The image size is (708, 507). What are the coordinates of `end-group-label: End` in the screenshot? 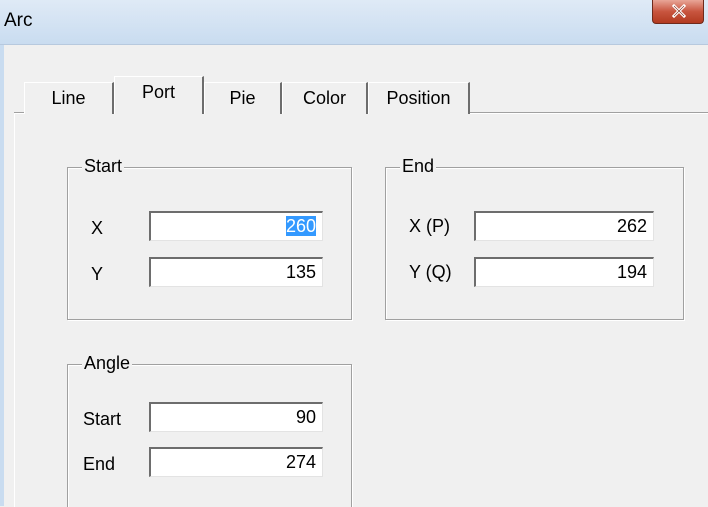 It's located at (418, 166).